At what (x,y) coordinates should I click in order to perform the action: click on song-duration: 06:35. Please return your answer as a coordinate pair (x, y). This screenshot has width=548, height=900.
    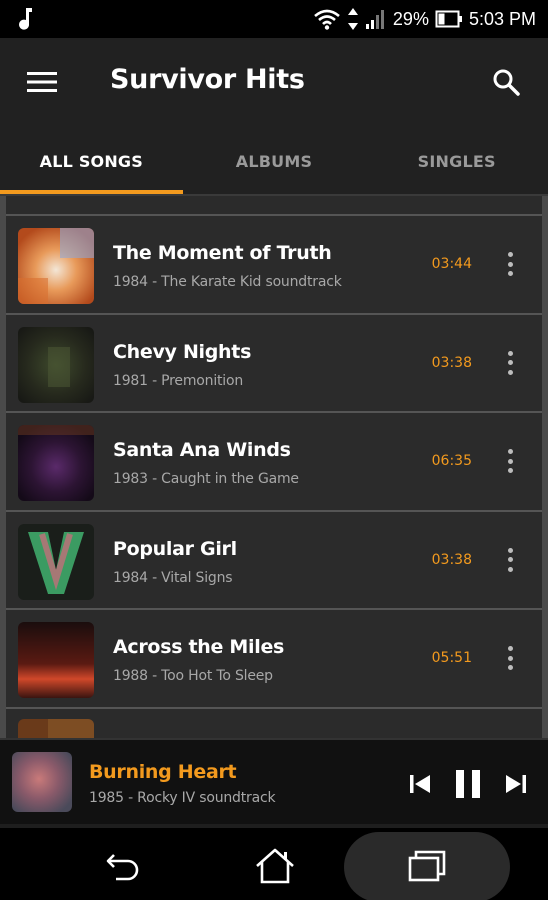
    Looking at the image, I should click on (451, 461).